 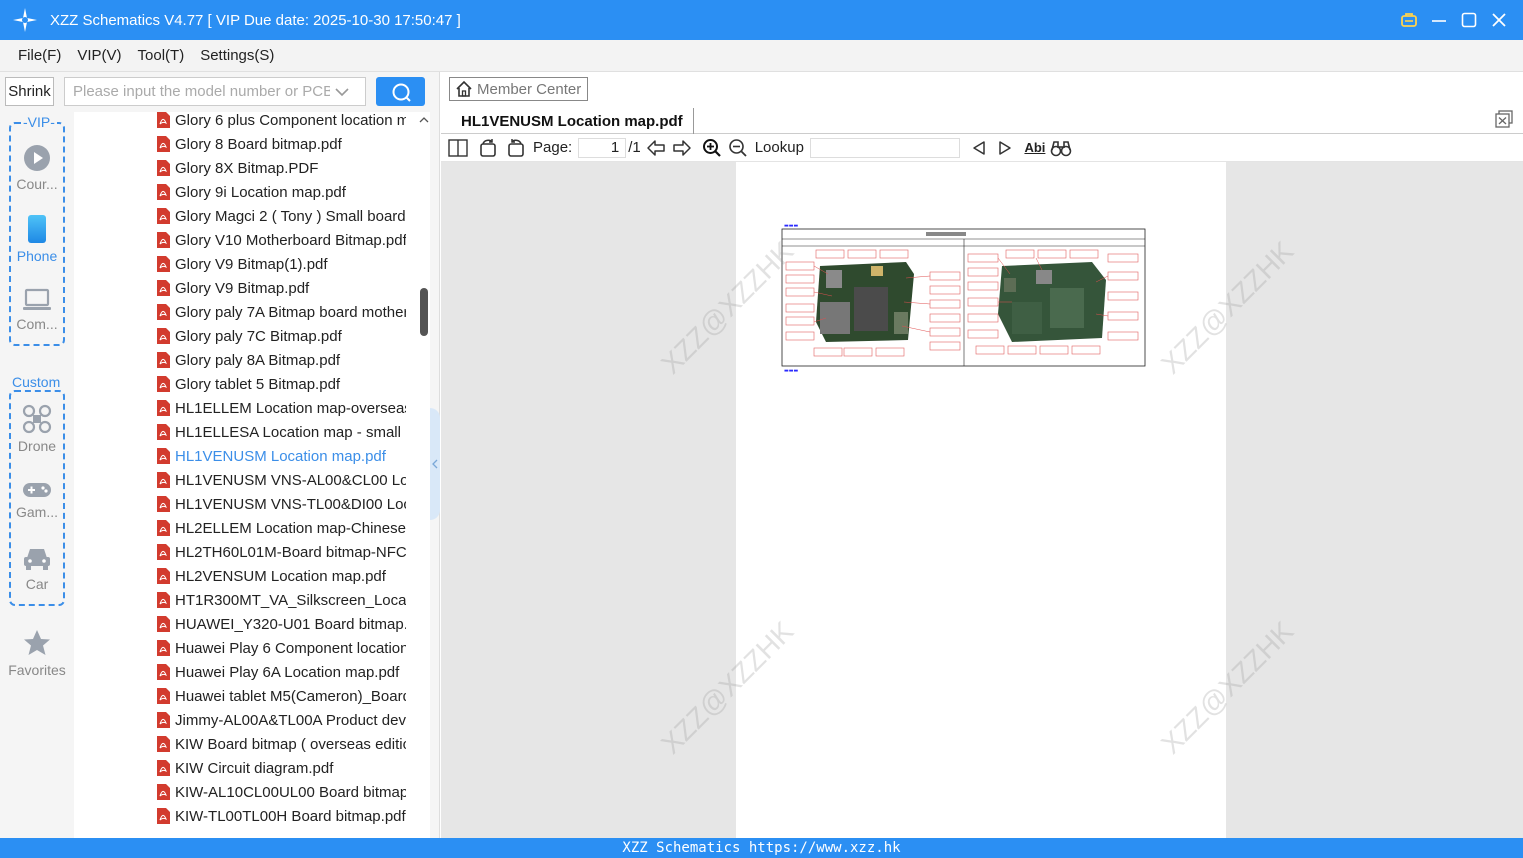 What do you see at coordinates (1061, 148) in the screenshot?
I see `find-button` at bounding box center [1061, 148].